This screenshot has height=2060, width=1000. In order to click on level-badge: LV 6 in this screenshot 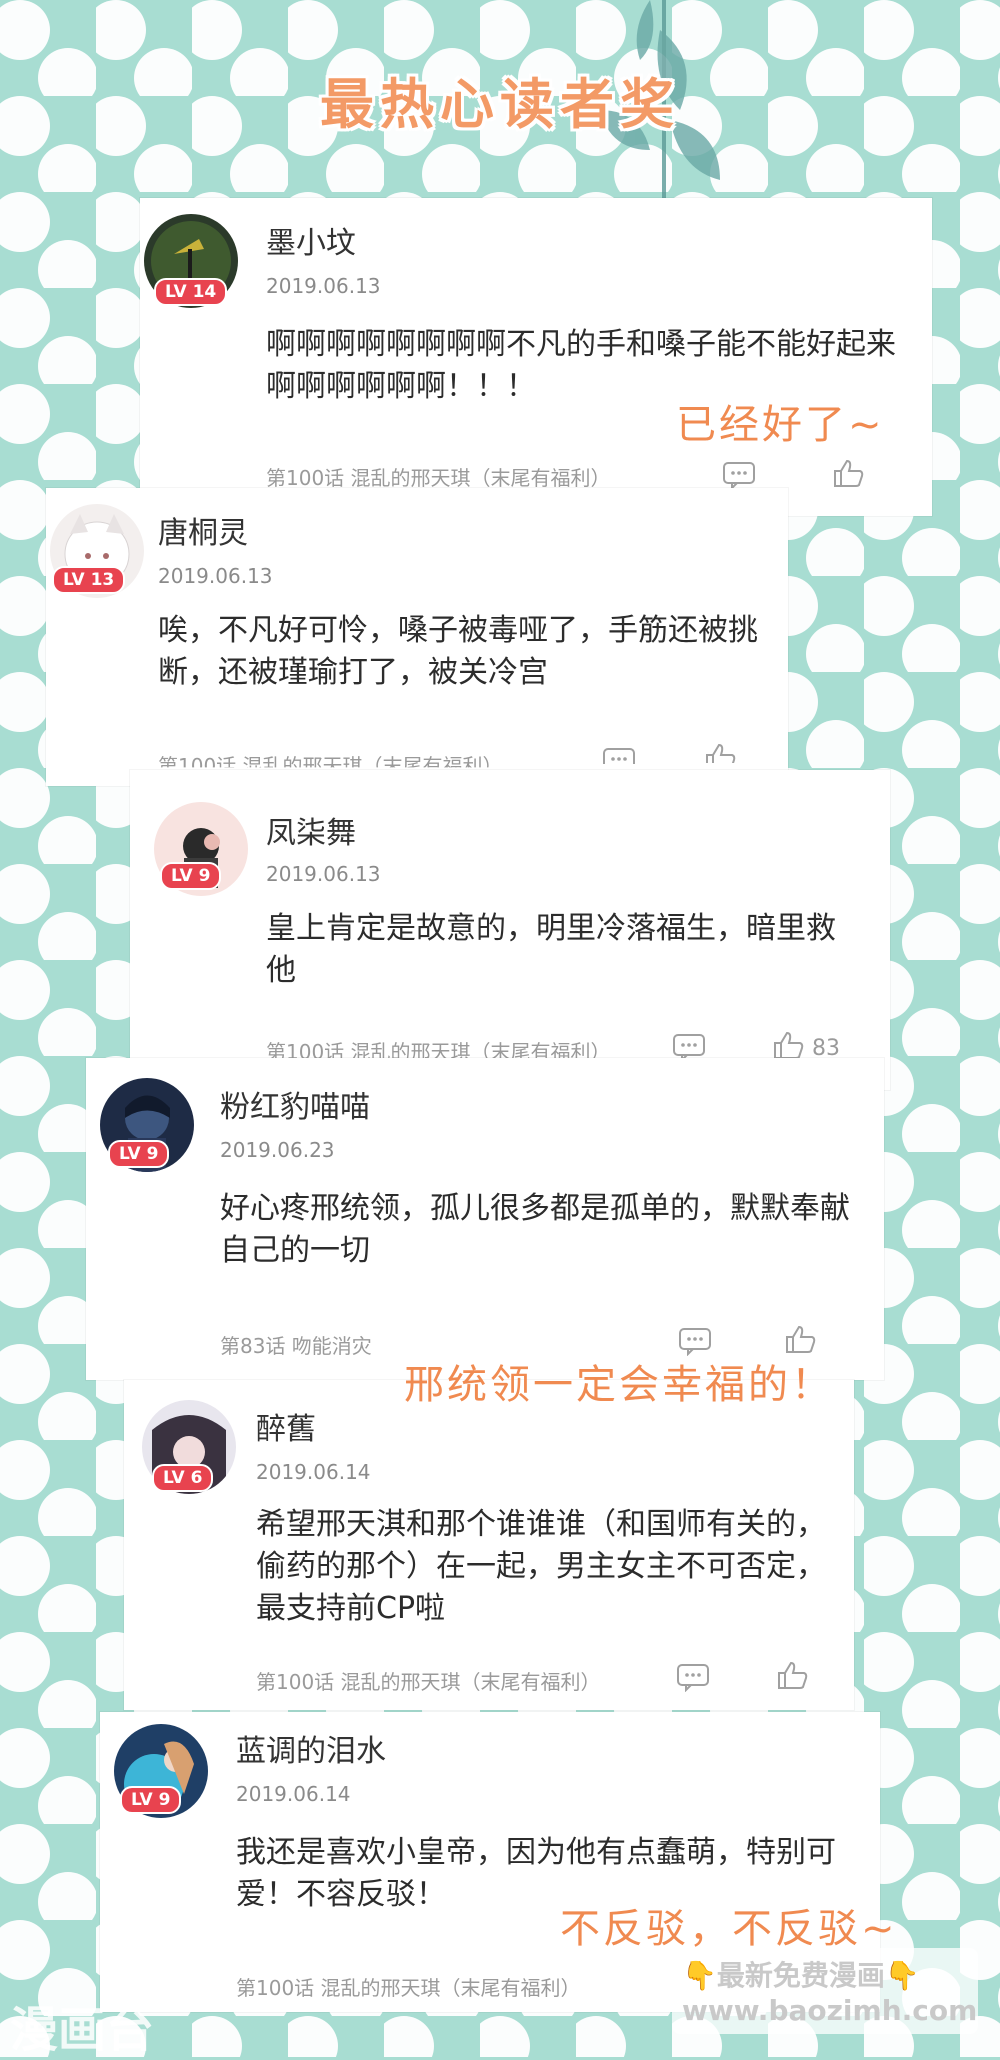, I will do `click(183, 1478)`.